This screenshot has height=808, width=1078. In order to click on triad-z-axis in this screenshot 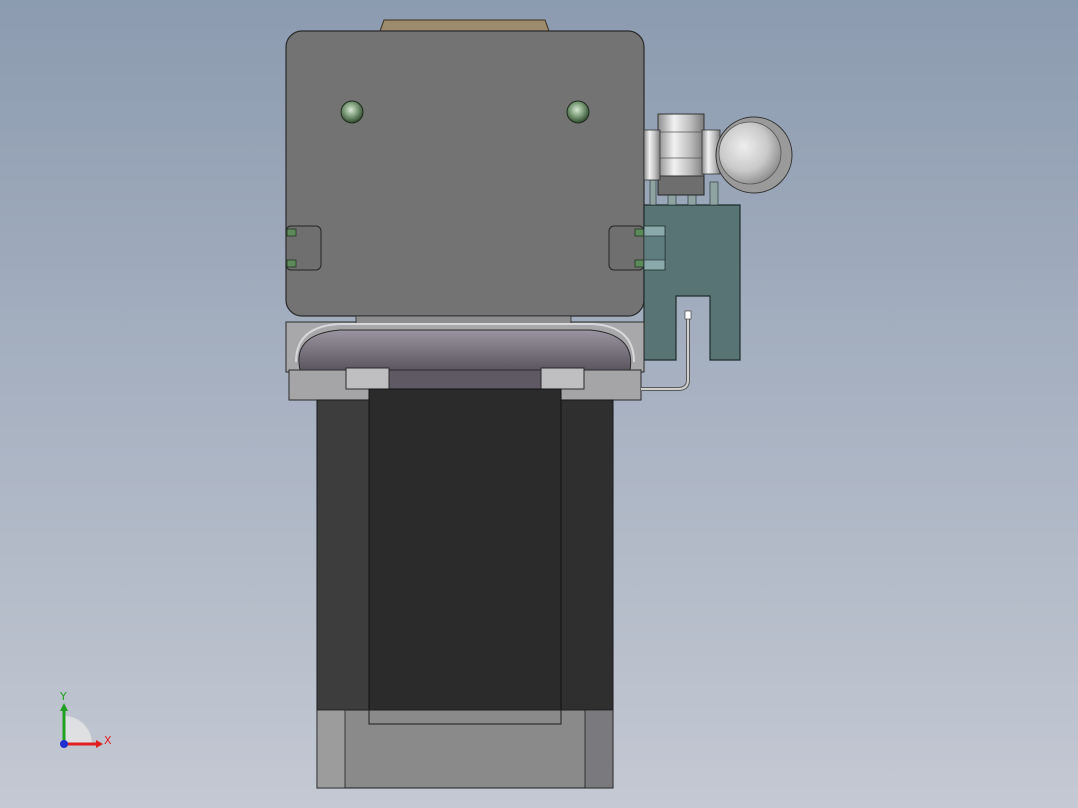, I will do `click(64, 744)`.